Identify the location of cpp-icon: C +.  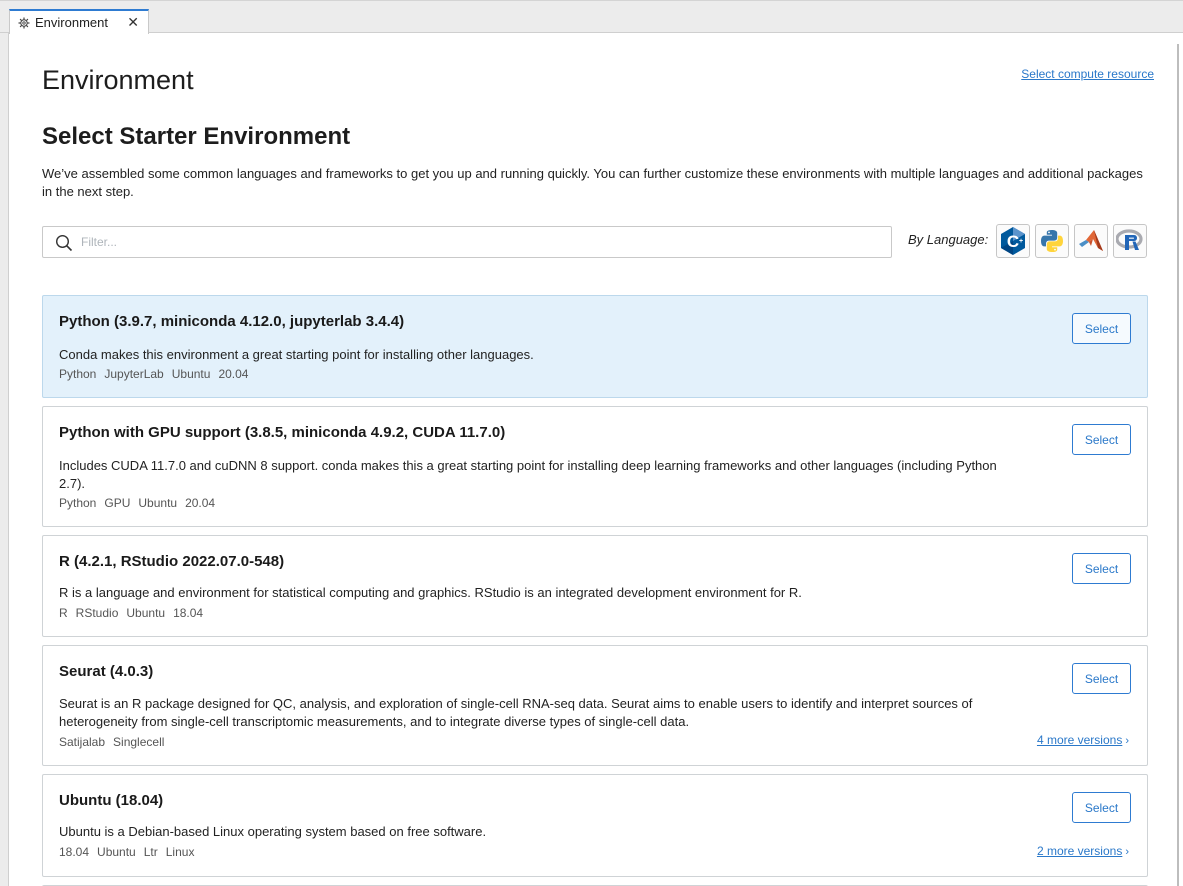
(1013, 241).